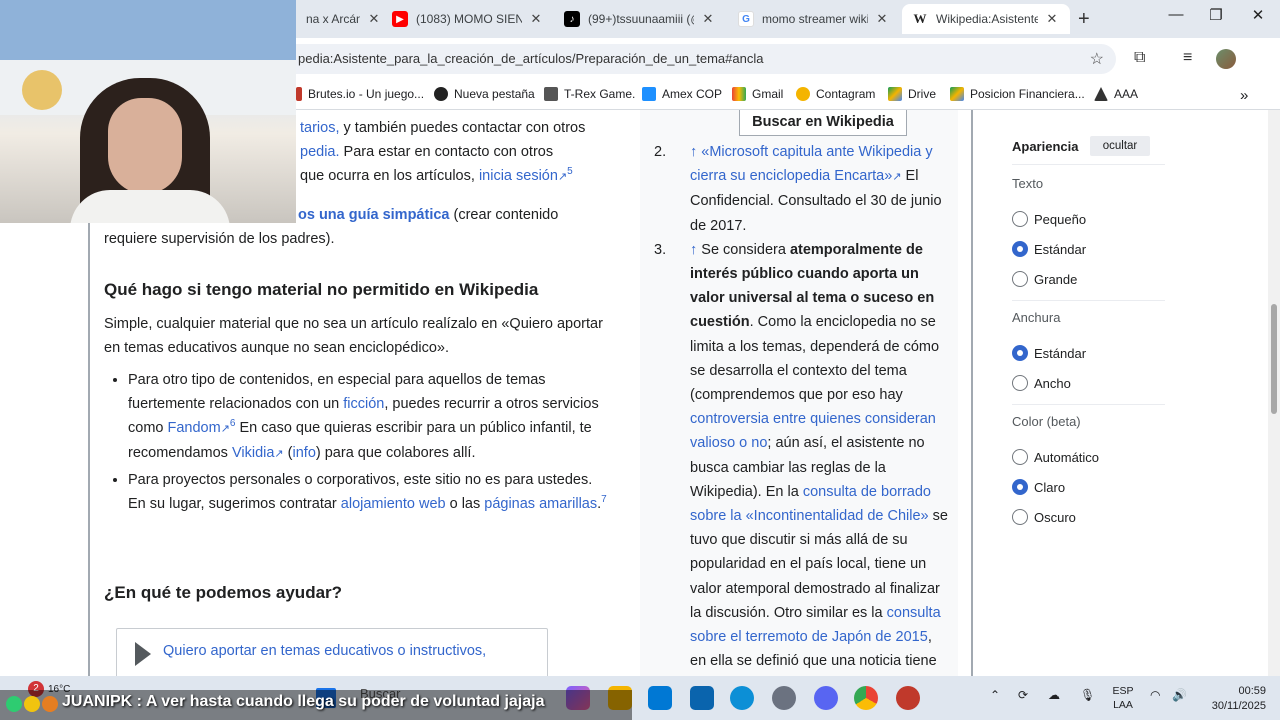 The image size is (1280, 720). What do you see at coordinates (1258, 15) in the screenshot?
I see `close-window-icon: ✕` at bounding box center [1258, 15].